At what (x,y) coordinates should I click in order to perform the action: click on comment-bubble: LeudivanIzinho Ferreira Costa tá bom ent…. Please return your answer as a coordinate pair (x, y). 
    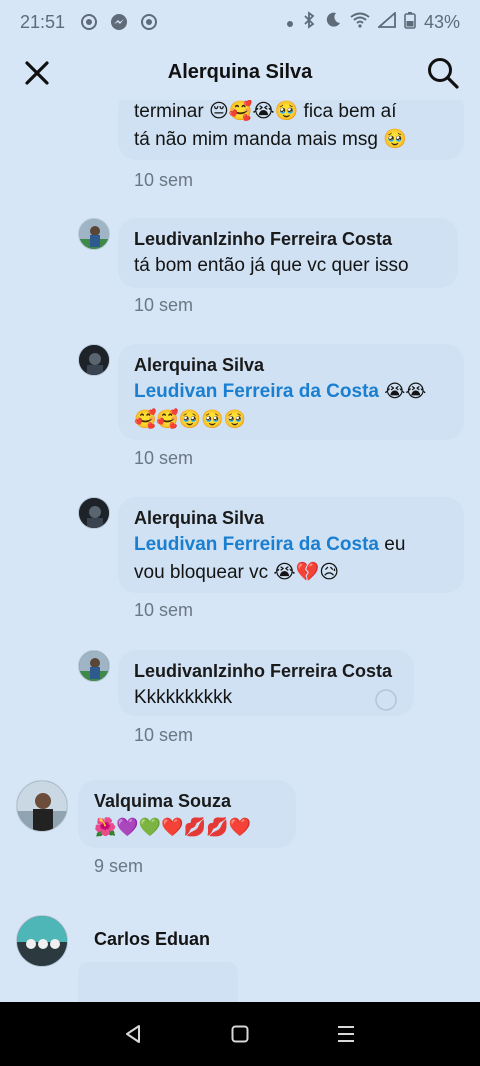
    Looking at the image, I should click on (288, 253).